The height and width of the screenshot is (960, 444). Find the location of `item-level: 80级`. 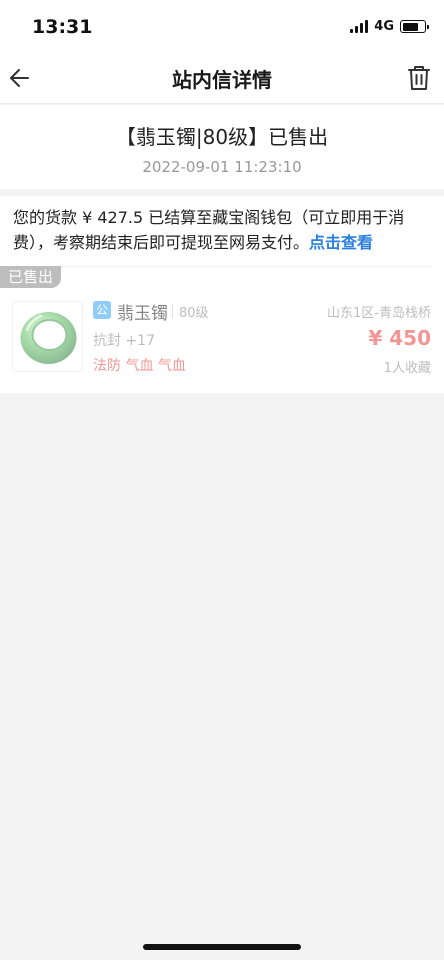

item-level: 80级 is located at coordinates (194, 313).